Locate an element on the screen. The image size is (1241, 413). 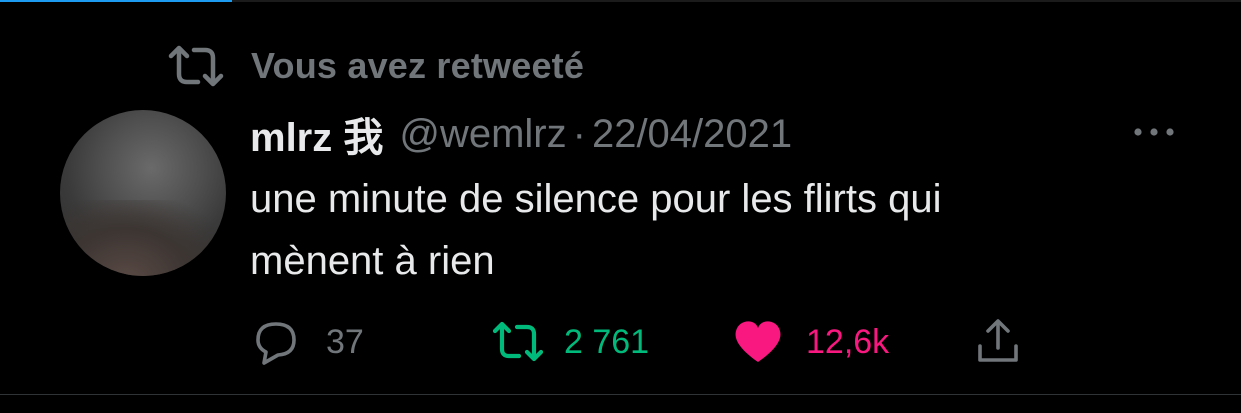
share-button is located at coordinates (998, 342).